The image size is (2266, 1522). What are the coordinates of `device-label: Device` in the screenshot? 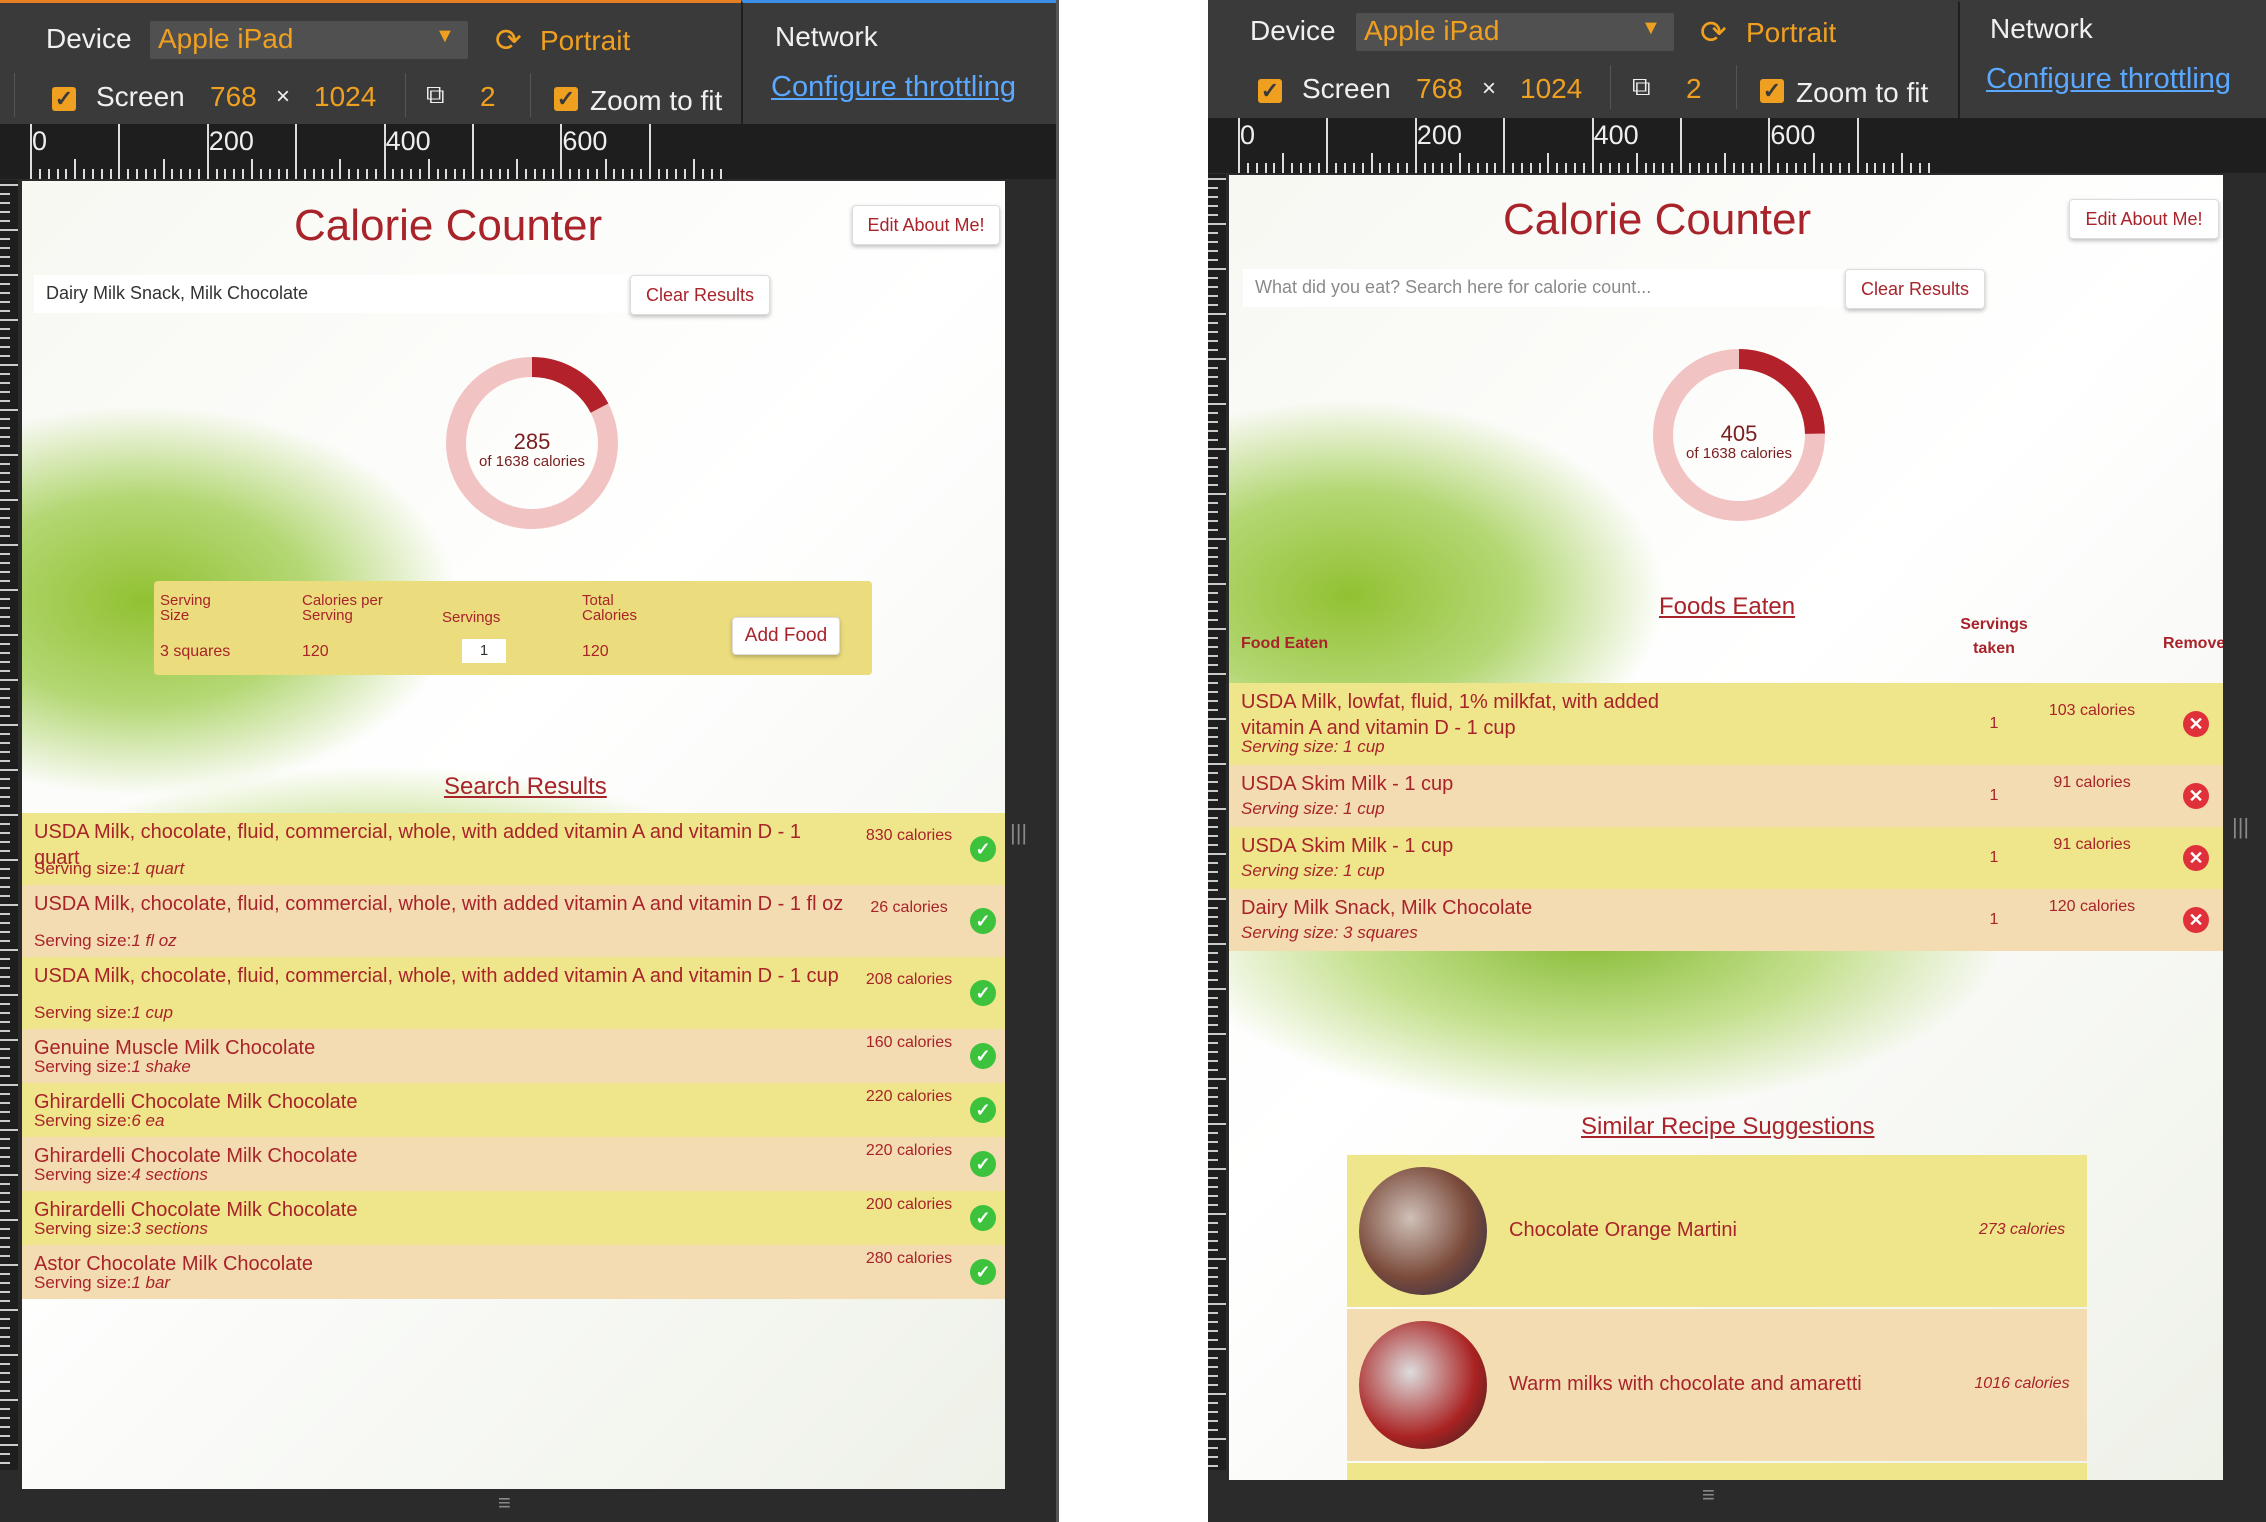 It's located at (89, 38).